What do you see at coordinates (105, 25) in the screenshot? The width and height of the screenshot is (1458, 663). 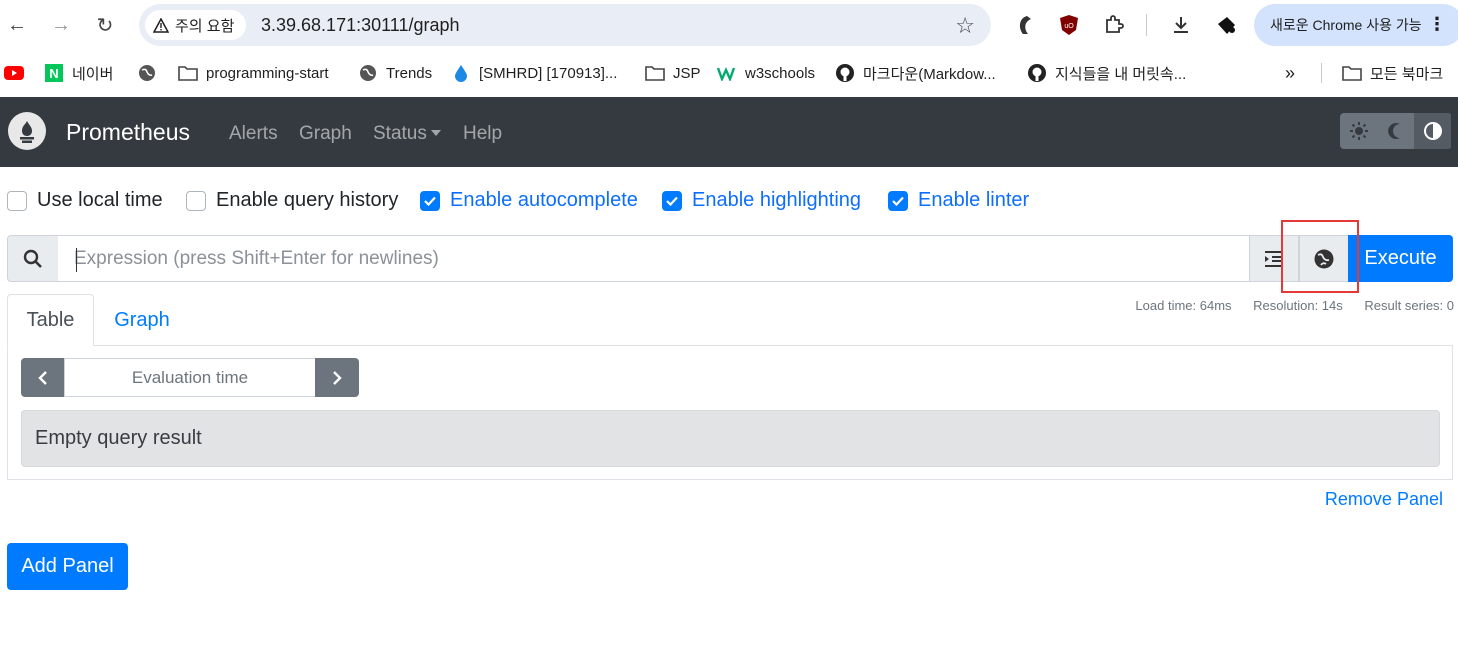 I see `reload-icon: ↻` at bounding box center [105, 25].